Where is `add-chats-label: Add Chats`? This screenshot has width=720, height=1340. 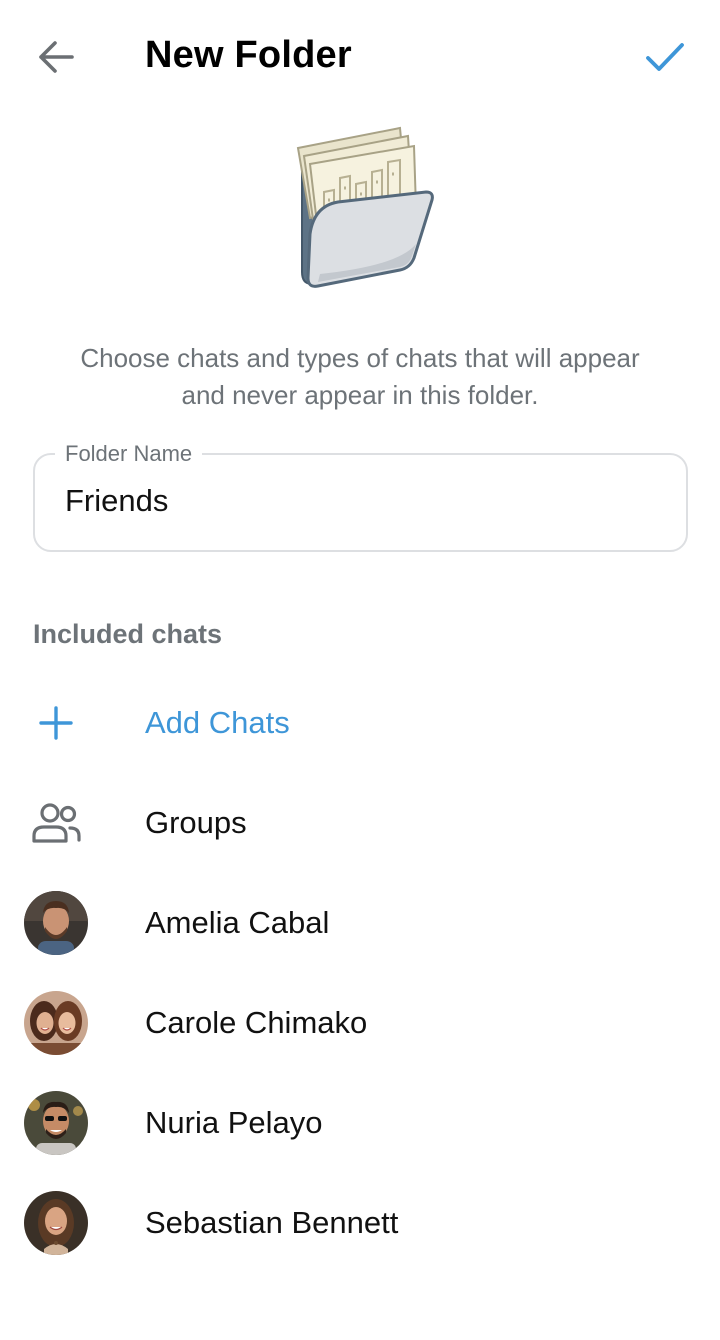
add-chats-label: Add Chats is located at coordinates (217, 722).